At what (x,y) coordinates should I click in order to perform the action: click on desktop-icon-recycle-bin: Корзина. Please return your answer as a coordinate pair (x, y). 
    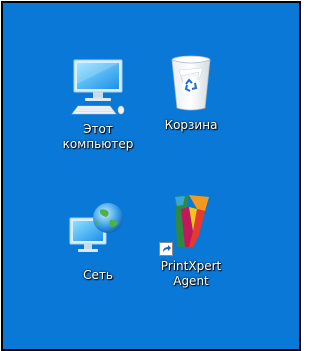
    Looking at the image, I should click on (191, 91).